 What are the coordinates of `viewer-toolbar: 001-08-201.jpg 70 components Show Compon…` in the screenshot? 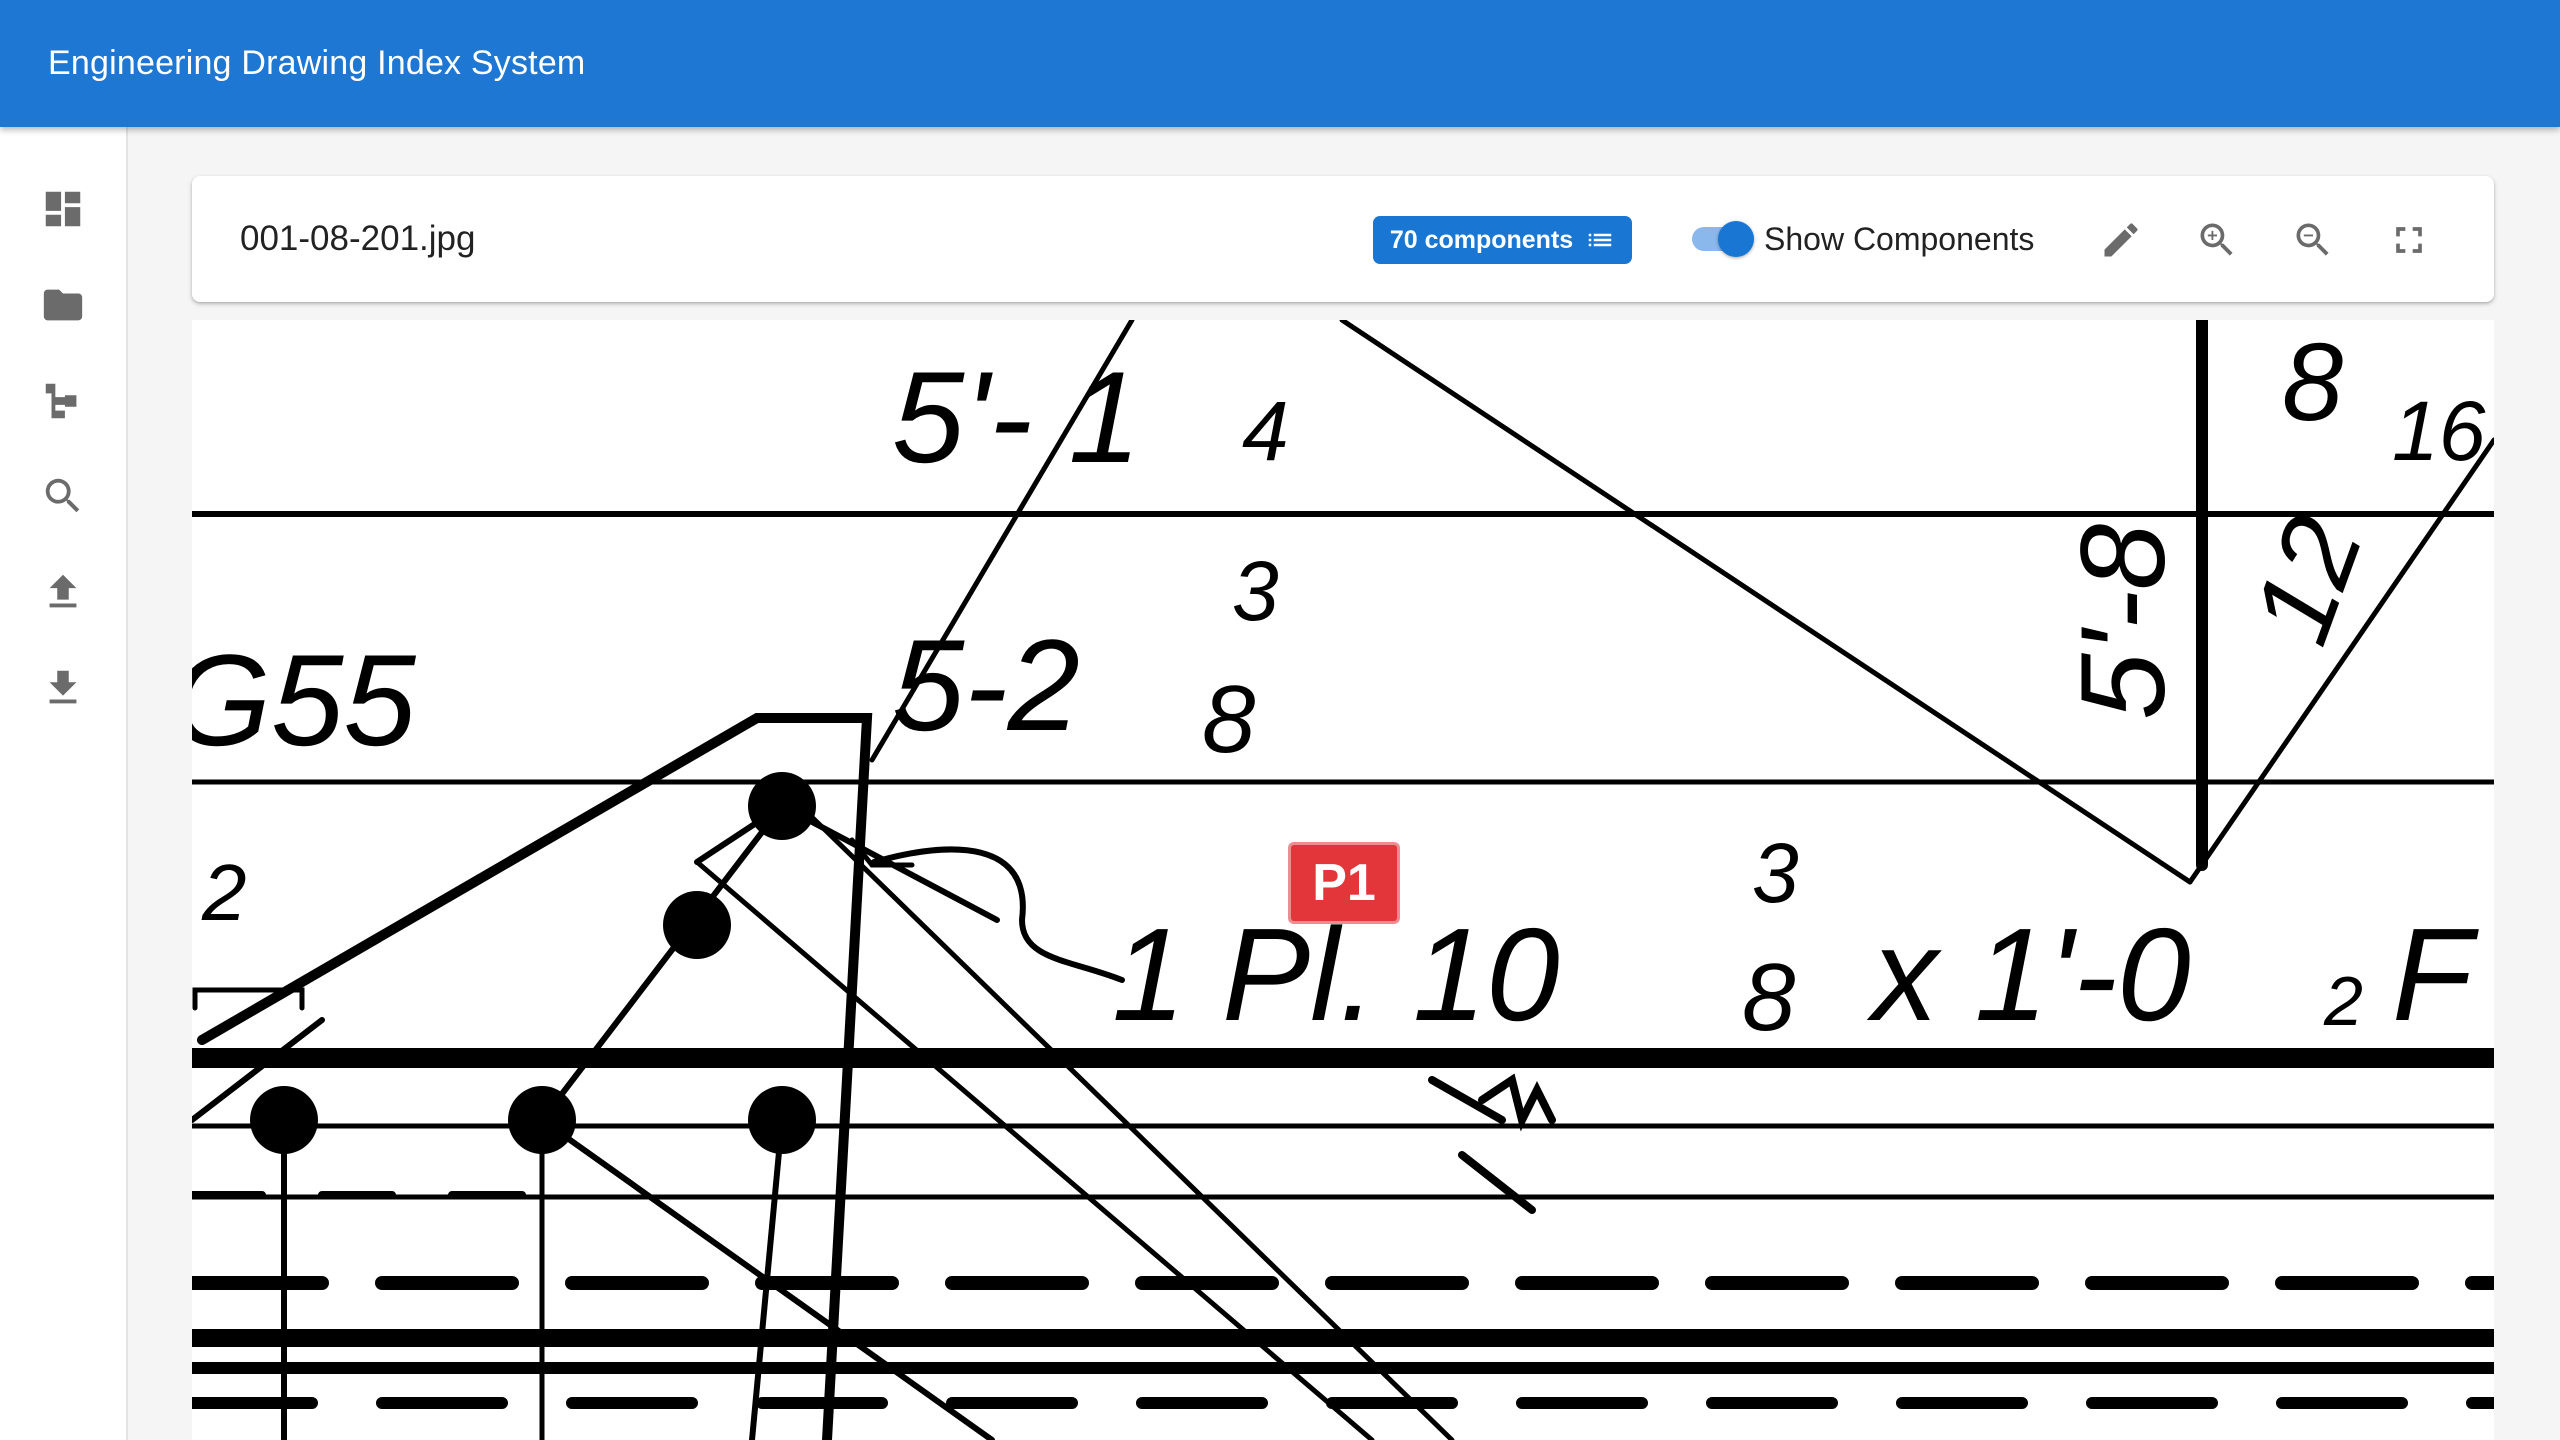 It's located at (1343, 239).